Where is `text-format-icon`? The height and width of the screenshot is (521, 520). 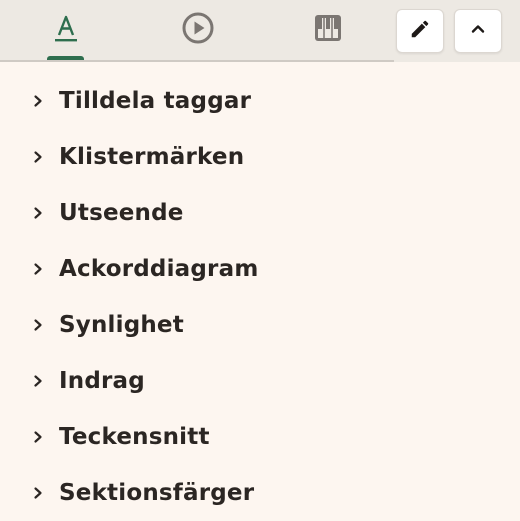
text-format-icon is located at coordinates (66, 30).